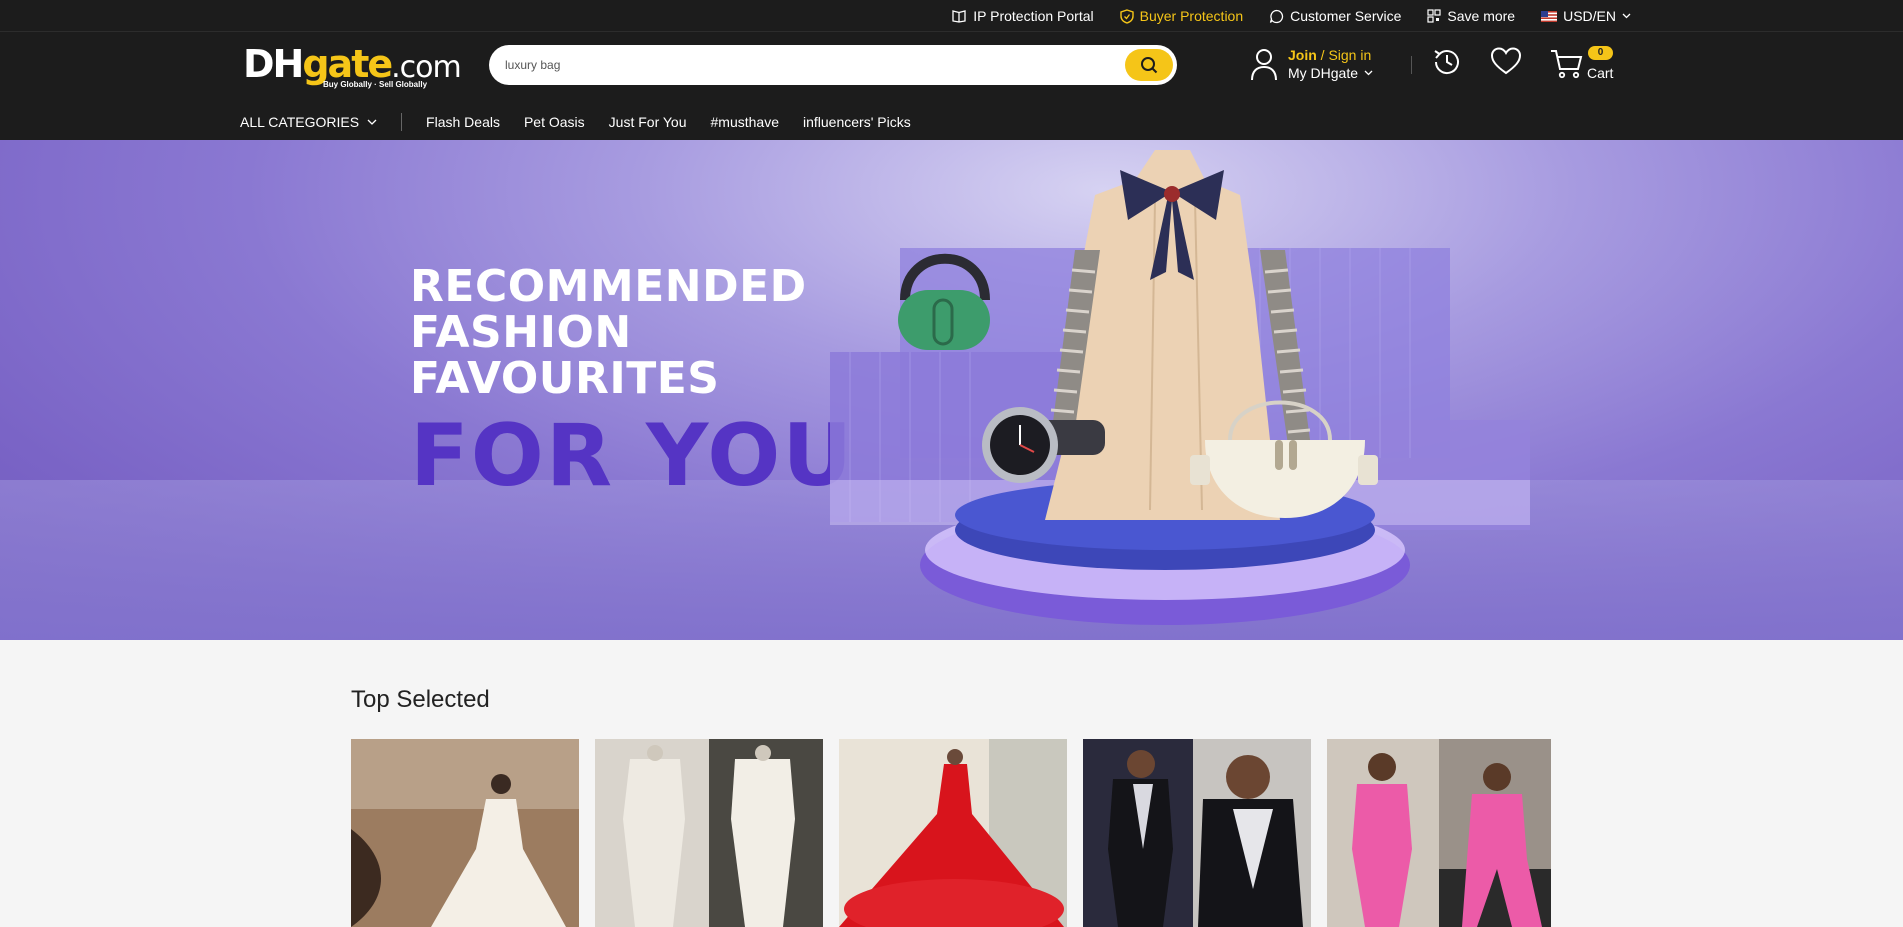 The height and width of the screenshot is (927, 1903). I want to click on top-selected-products, so click(951, 833).